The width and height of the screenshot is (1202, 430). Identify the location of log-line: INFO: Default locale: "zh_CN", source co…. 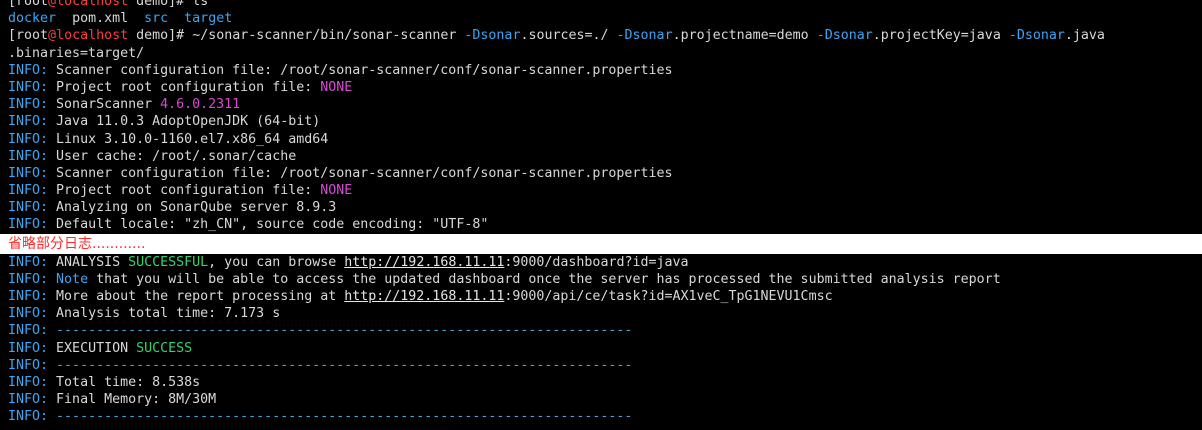
(248, 225).